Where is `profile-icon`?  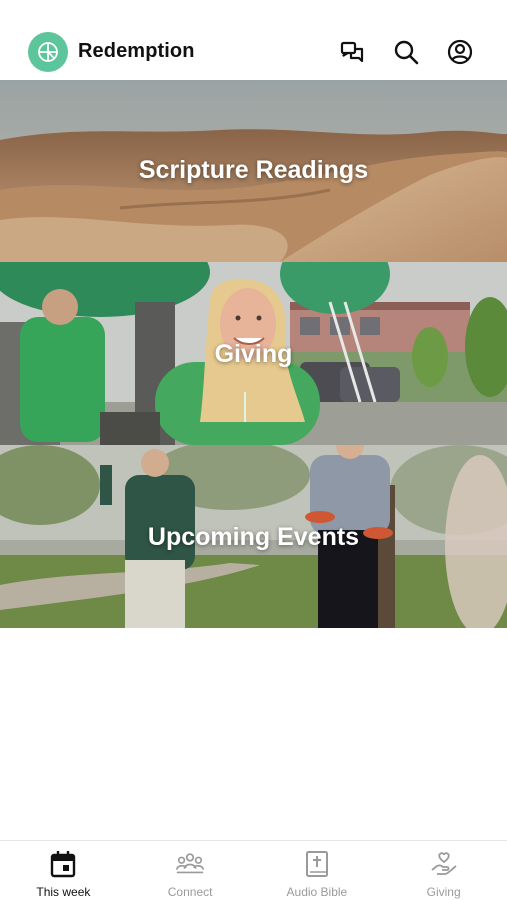 profile-icon is located at coordinates (460, 52).